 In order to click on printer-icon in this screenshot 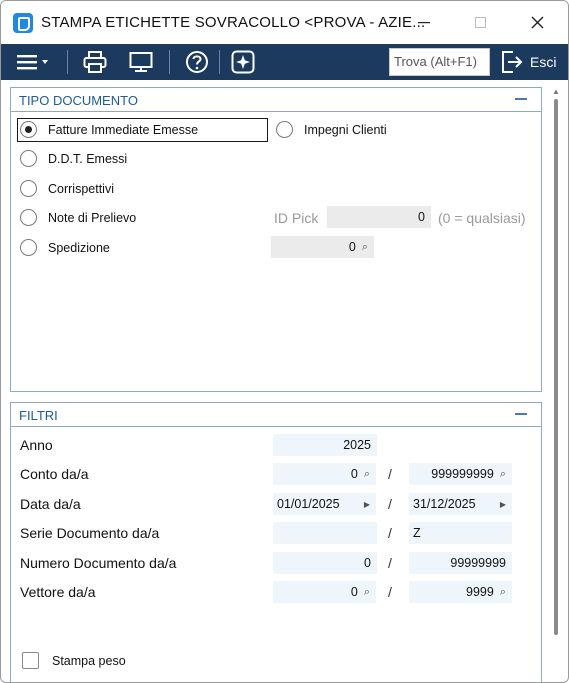, I will do `click(95, 62)`.